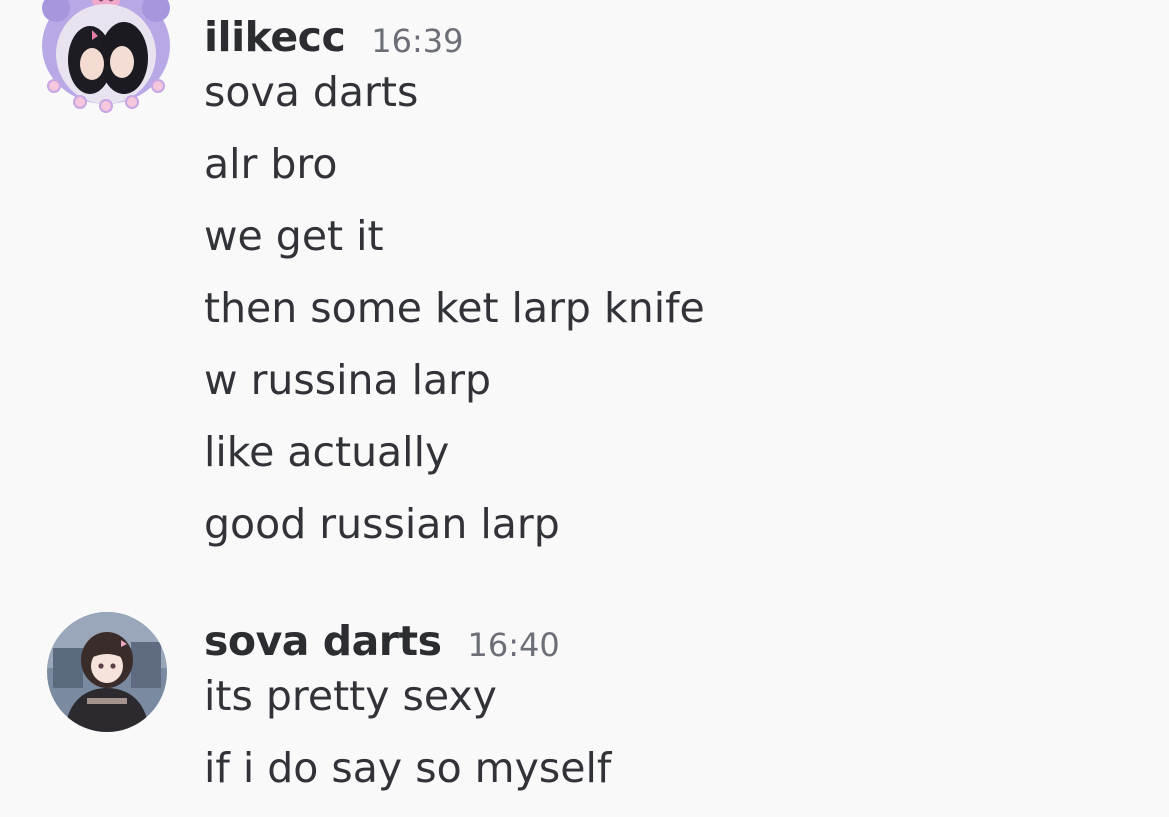 The width and height of the screenshot is (1169, 817). What do you see at coordinates (686, 380) in the screenshot?
I see `message-line: w russina larp` at bounding box center [686, 380].